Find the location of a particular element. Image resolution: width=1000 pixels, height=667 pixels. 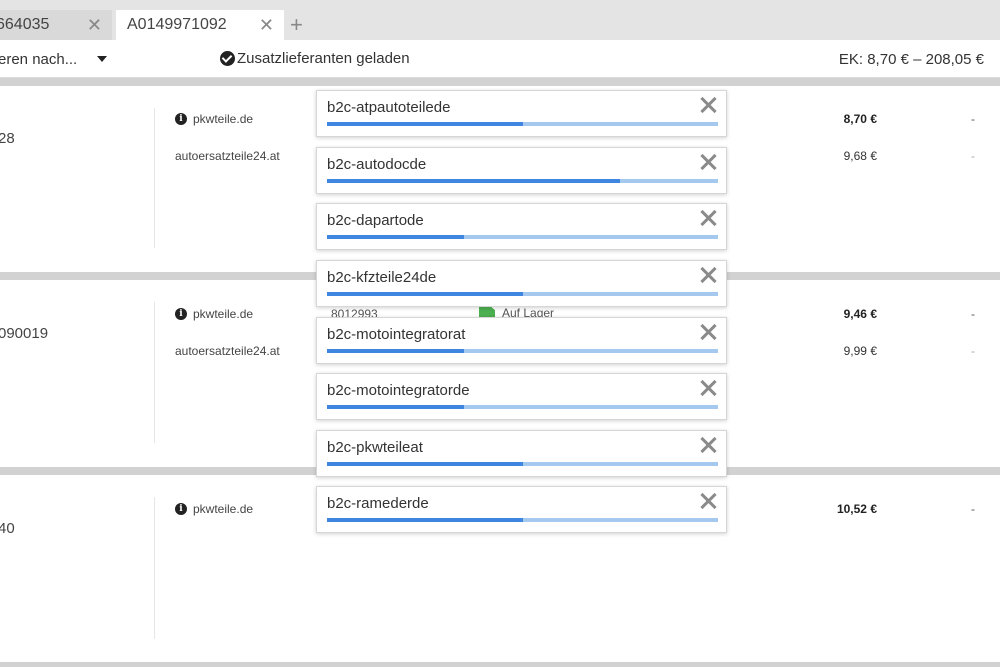

supplier-loading-item: b2c-motointegratorde is located at coordinates (521, 396).